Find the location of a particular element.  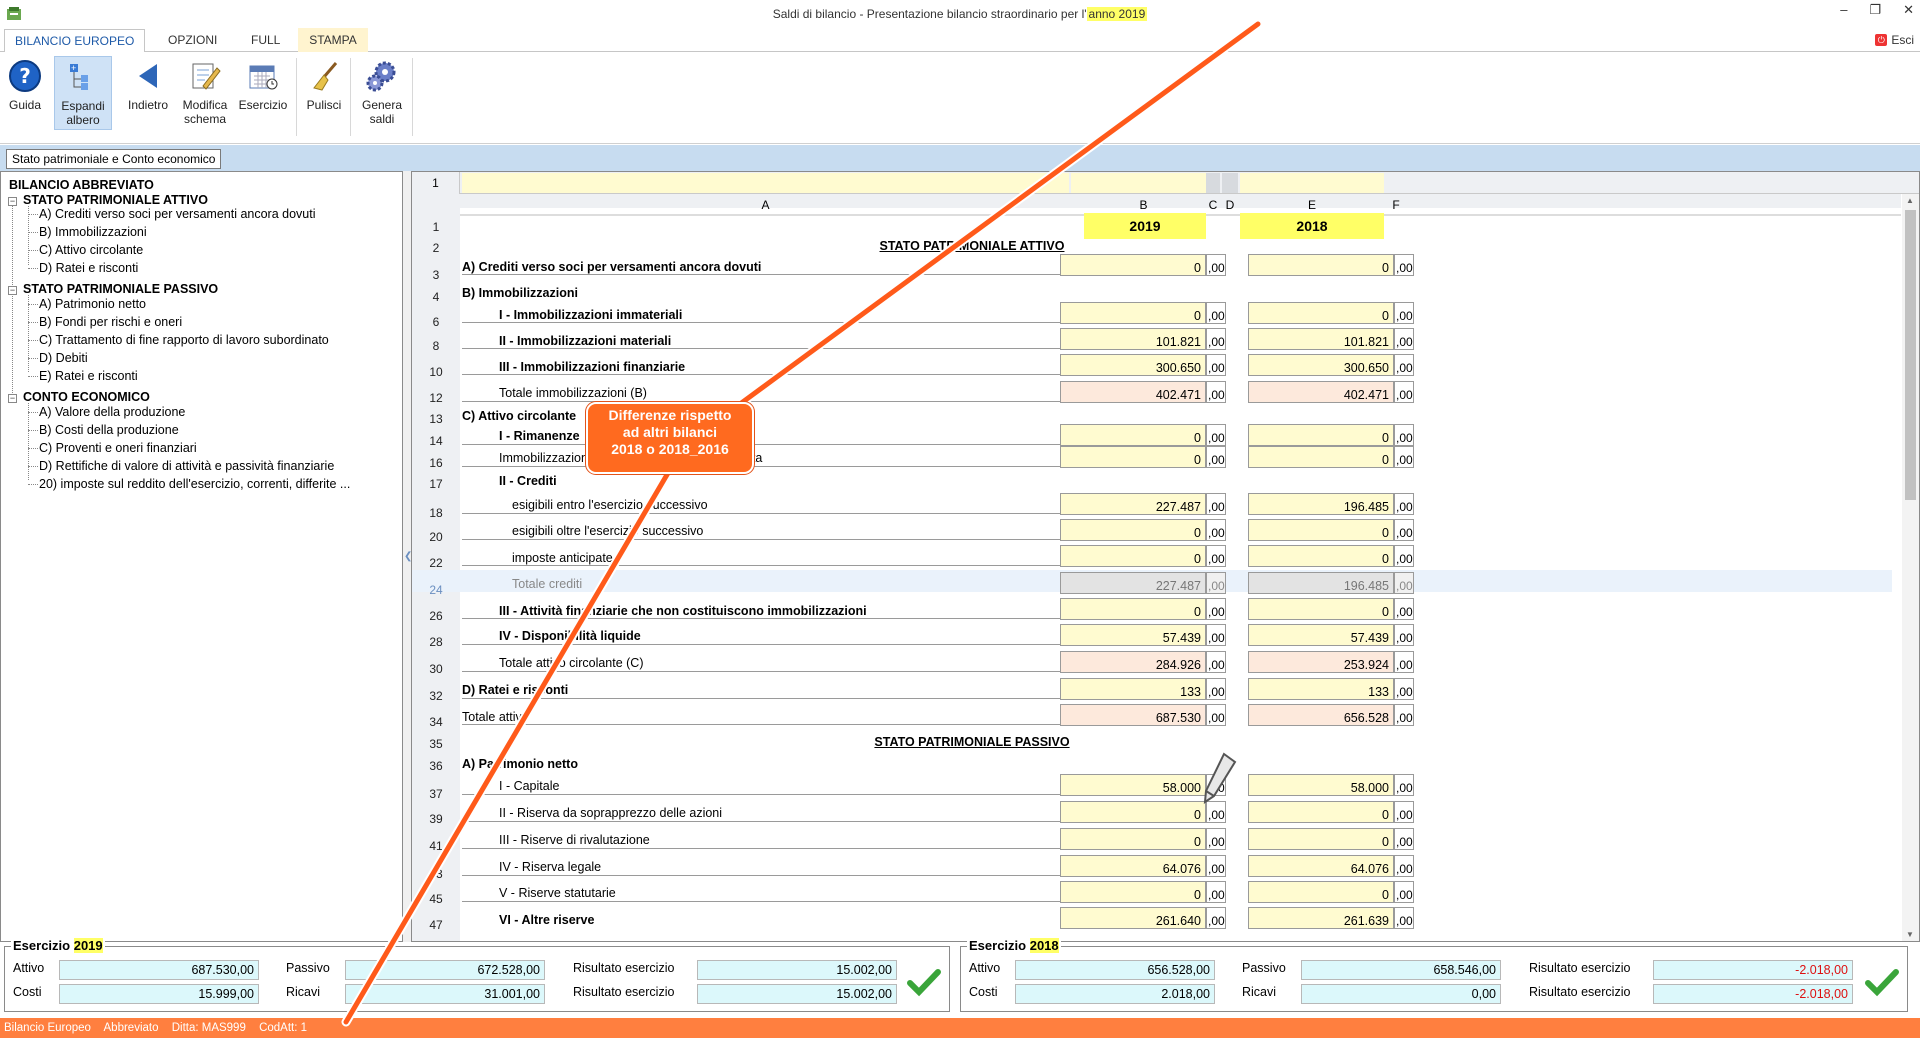

row-number: 26 is located at coordinates (436, 616).